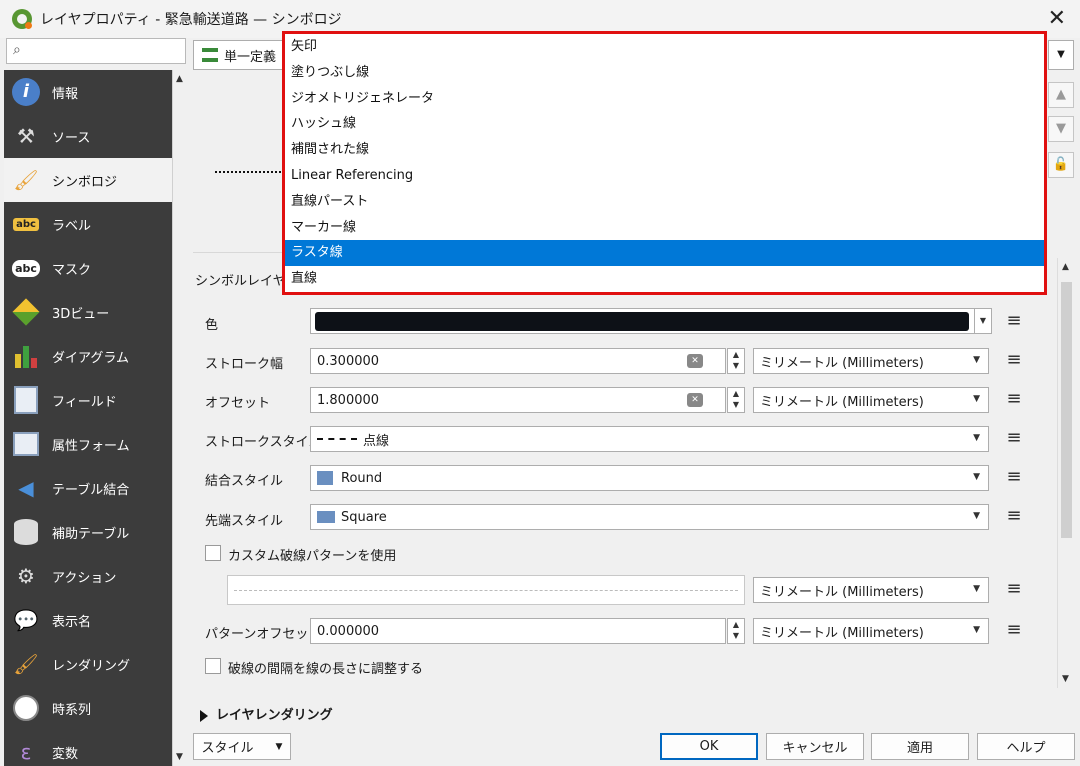  Describe the element at coordinates (664, 99) in the screenshot. I see `dropdown-item: ジオメトリジェネレータ` at that location.